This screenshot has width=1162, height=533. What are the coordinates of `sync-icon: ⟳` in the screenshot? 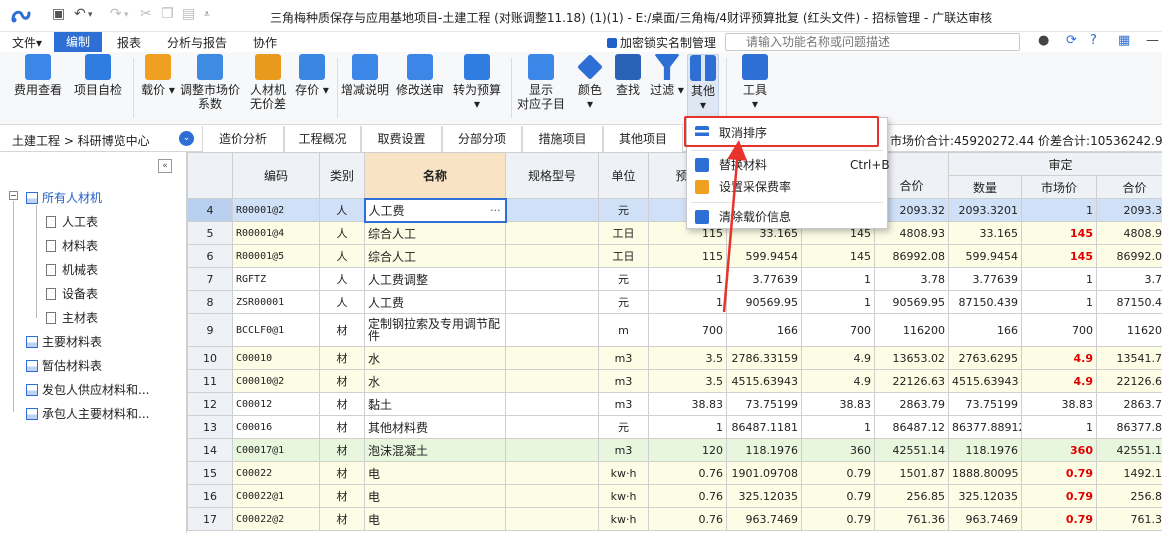 It's located at (1071, 40).